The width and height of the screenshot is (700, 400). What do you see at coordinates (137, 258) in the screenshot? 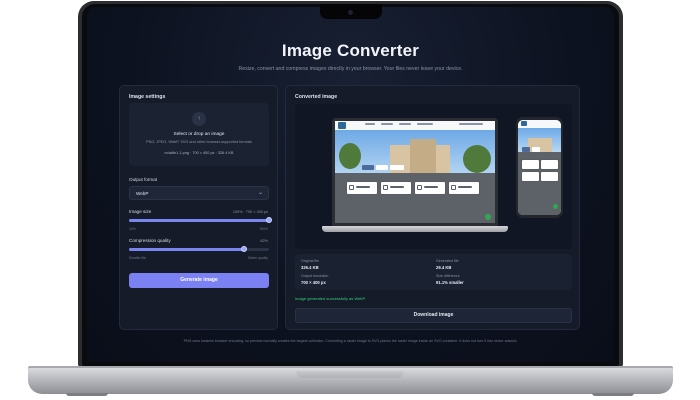
I see `compression-min: Smaller file` at bounding box center [137, 258].